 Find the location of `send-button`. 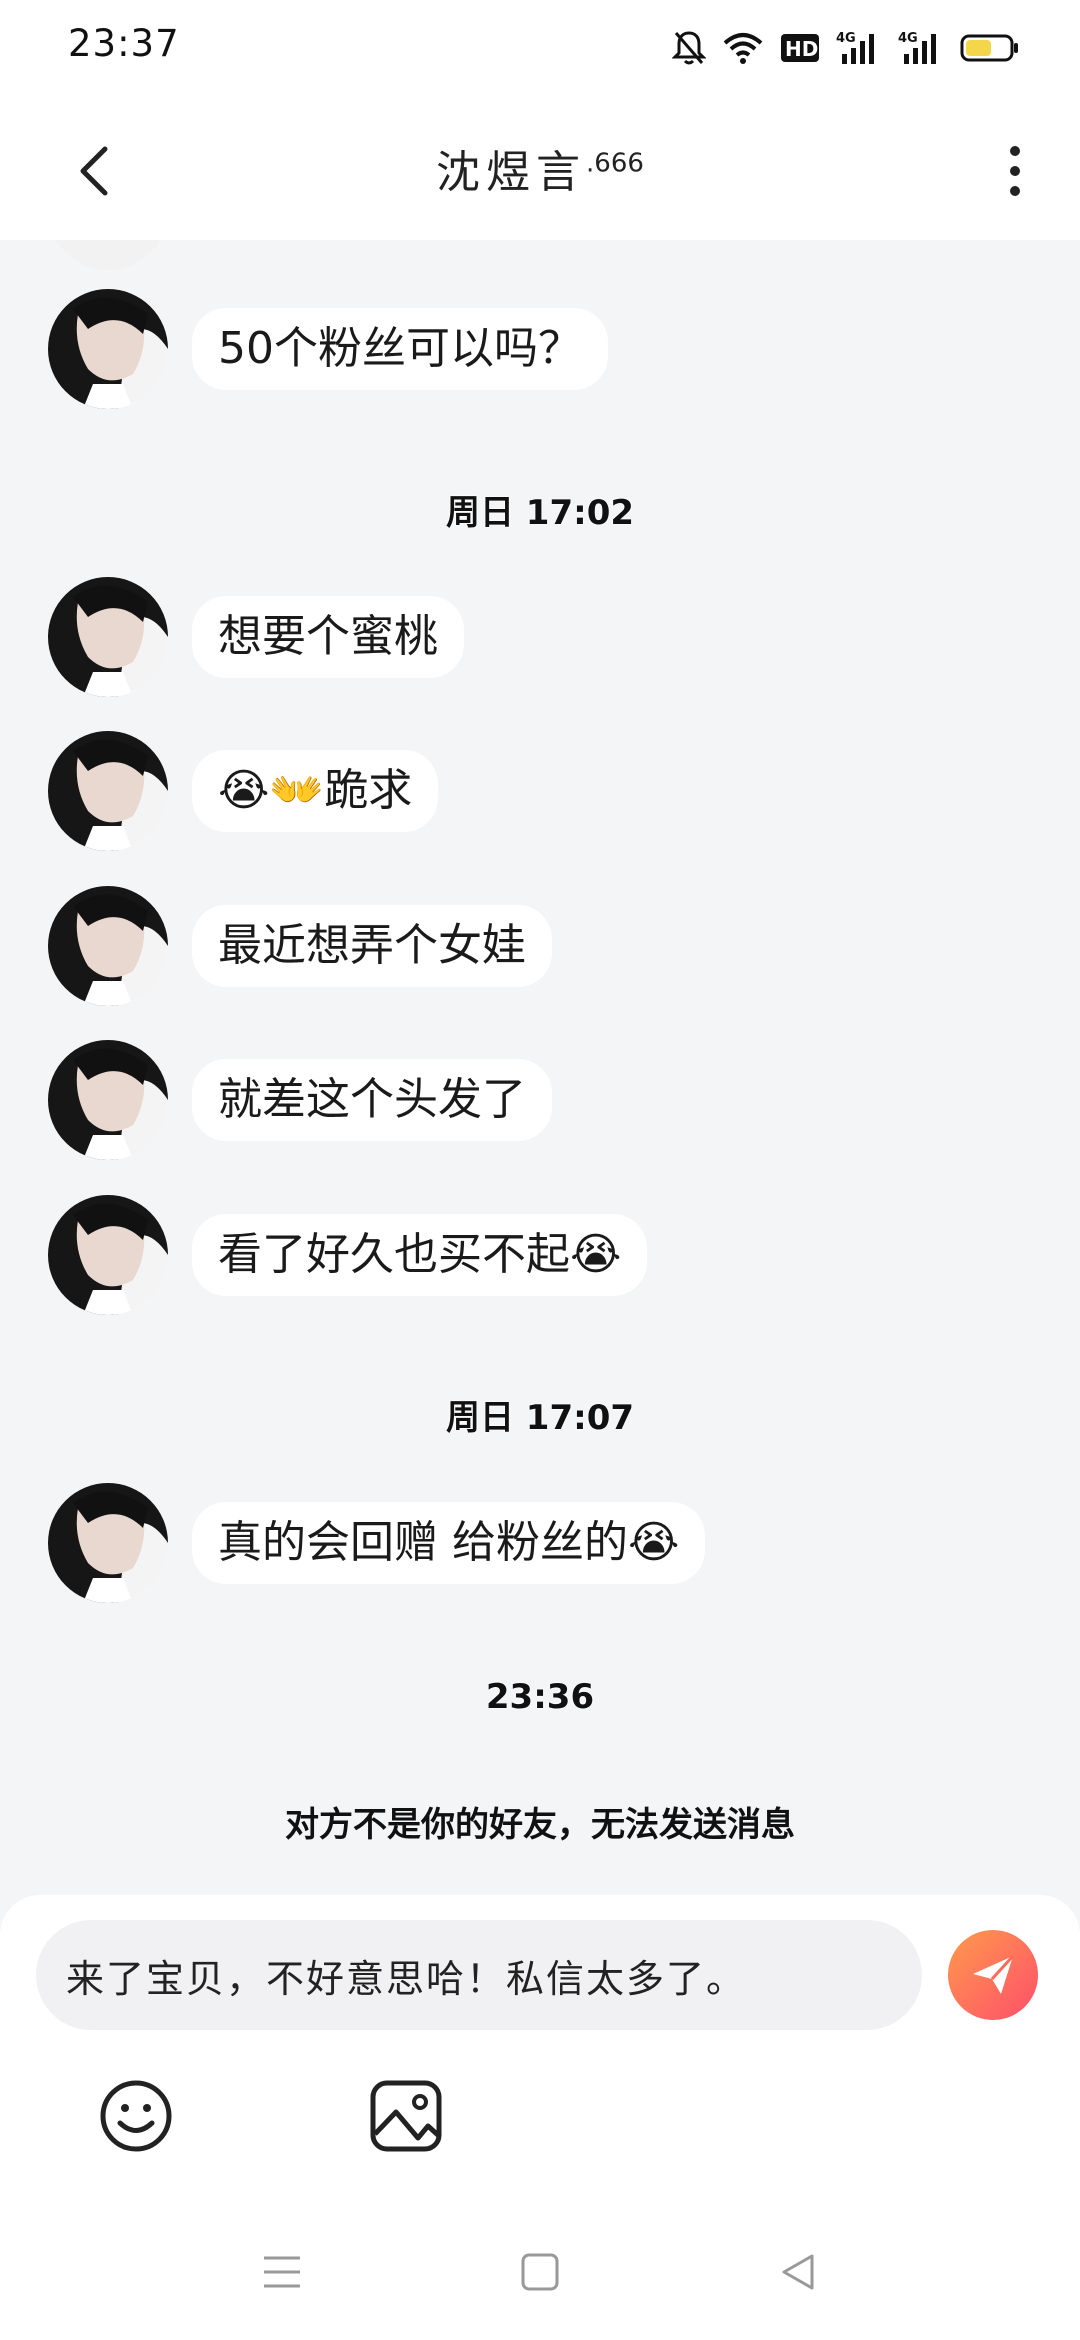

send-button is located at coordinates (993, 1975).